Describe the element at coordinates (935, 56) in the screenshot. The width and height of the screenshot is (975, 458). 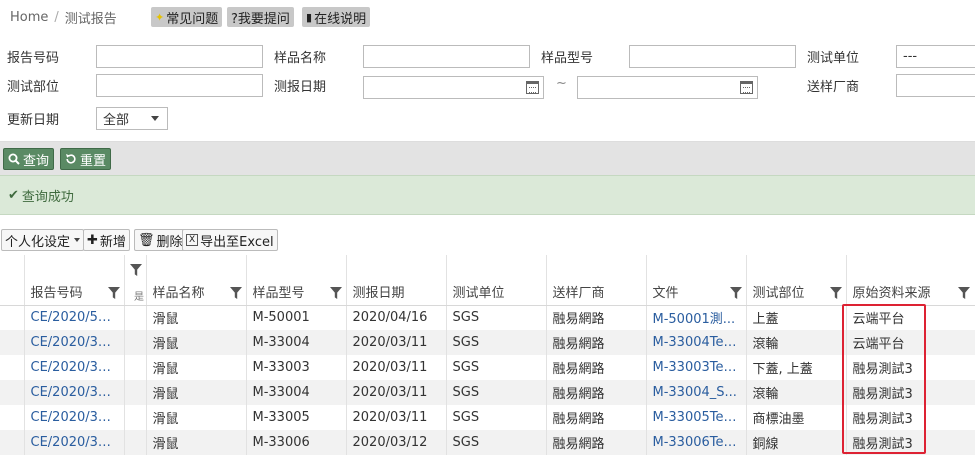
I see `test-unit-select: ---` at that location.